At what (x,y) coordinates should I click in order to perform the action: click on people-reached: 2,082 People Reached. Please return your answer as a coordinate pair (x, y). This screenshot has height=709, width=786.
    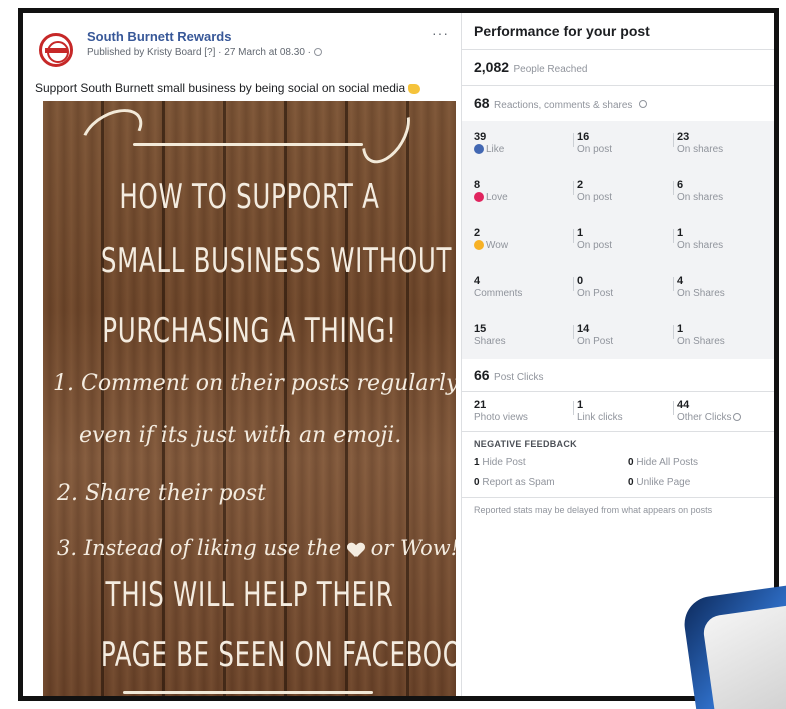
    Looking at the image, I should click on (530, 68).